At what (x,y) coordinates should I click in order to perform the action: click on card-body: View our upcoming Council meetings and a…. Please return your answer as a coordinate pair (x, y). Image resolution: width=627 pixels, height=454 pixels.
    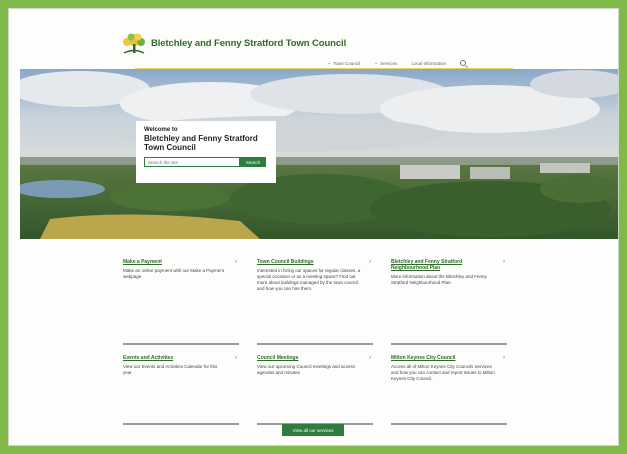
    Looking at the image, I should click on (306, 369).